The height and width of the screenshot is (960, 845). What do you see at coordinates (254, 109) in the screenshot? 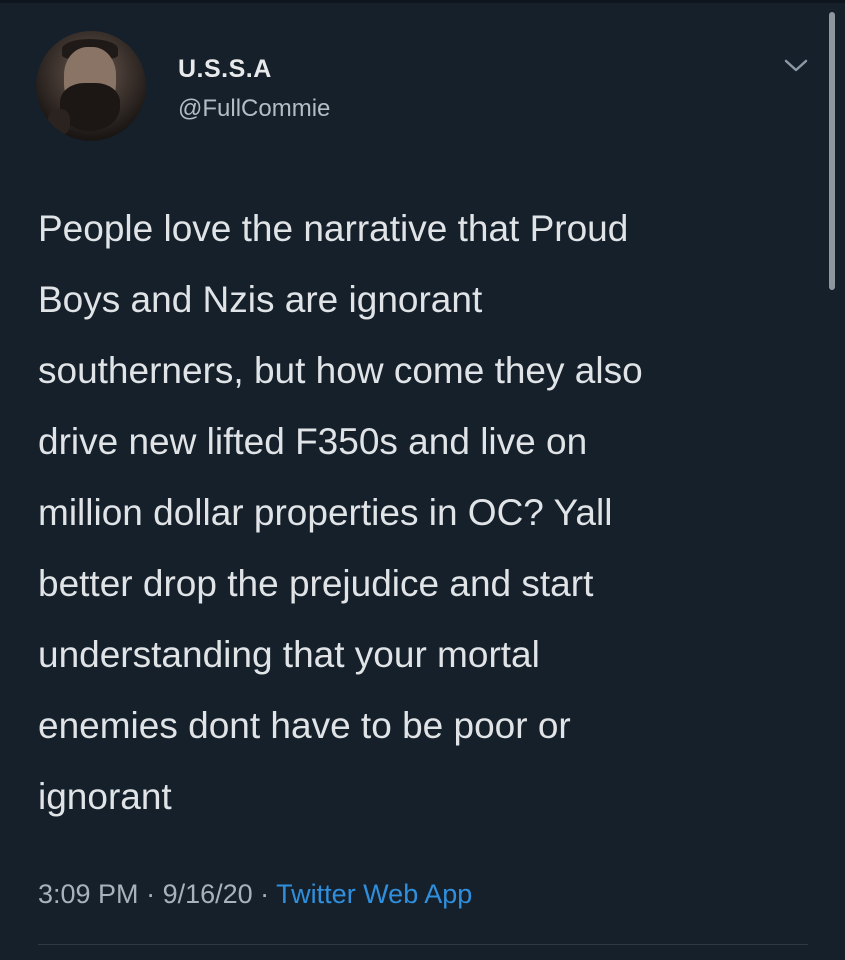
I see `author-handle: @FullCommie` at bounding box center [254, 109].